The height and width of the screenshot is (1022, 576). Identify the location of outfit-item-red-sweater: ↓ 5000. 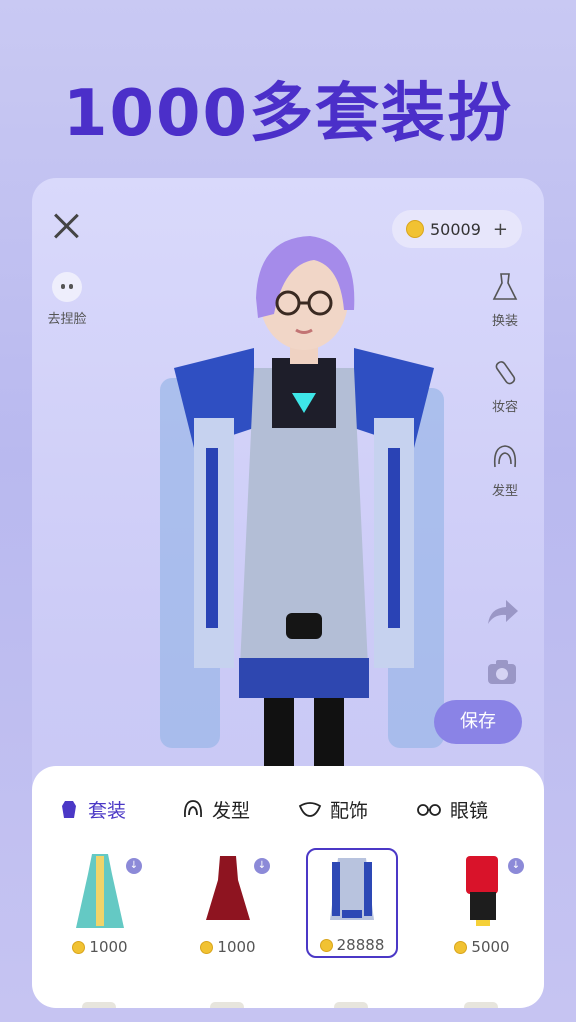
(482, 903).